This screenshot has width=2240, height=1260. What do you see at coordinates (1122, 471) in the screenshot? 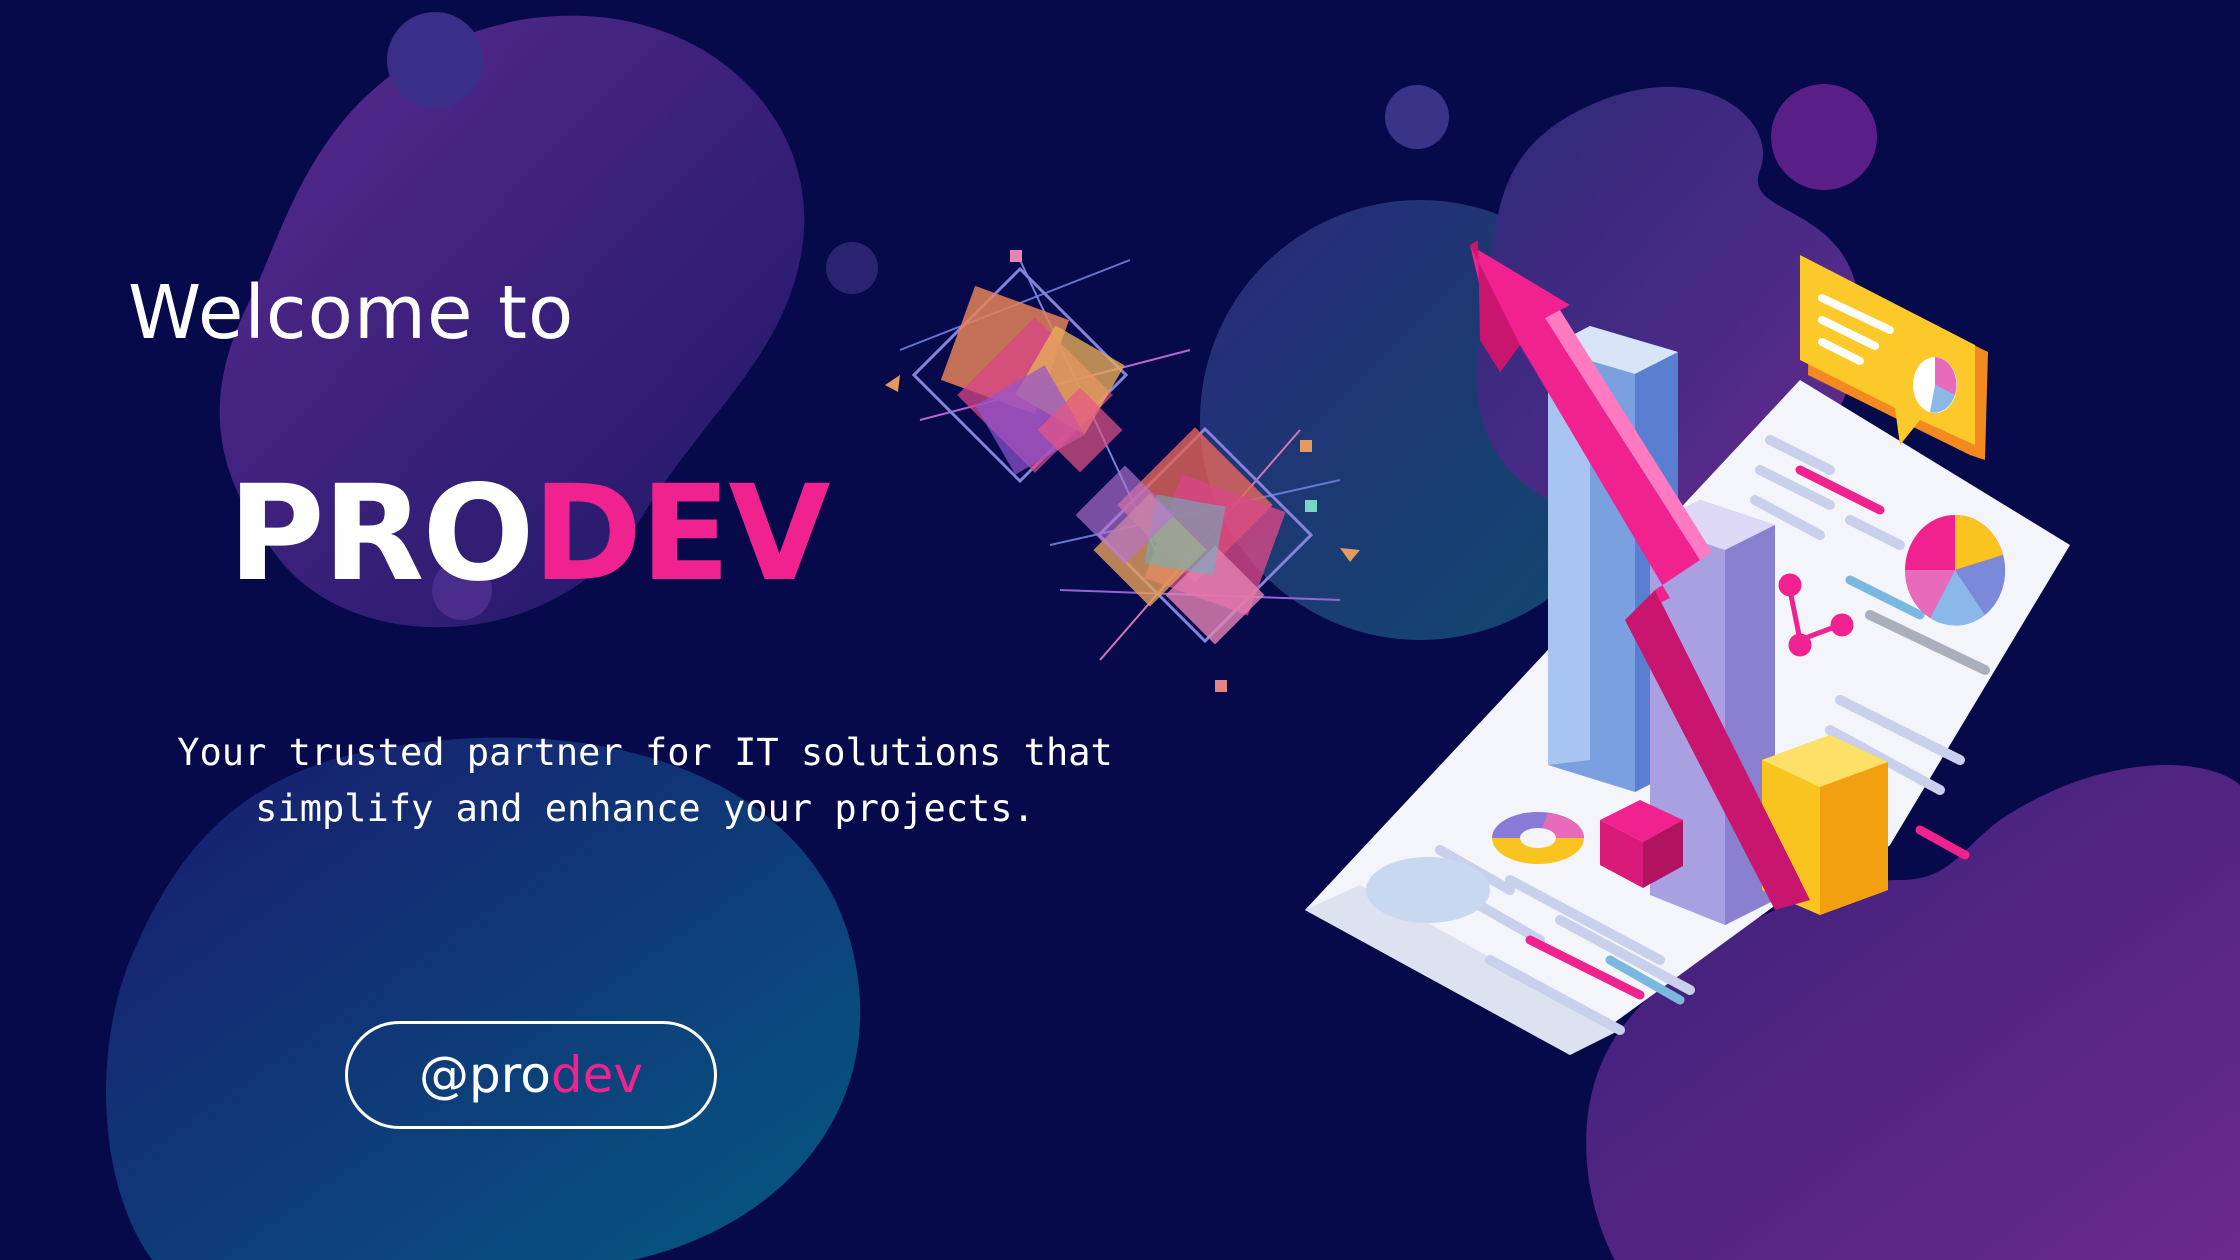
I see `abstract-geometric-art` at bounding box center [1122, 471].